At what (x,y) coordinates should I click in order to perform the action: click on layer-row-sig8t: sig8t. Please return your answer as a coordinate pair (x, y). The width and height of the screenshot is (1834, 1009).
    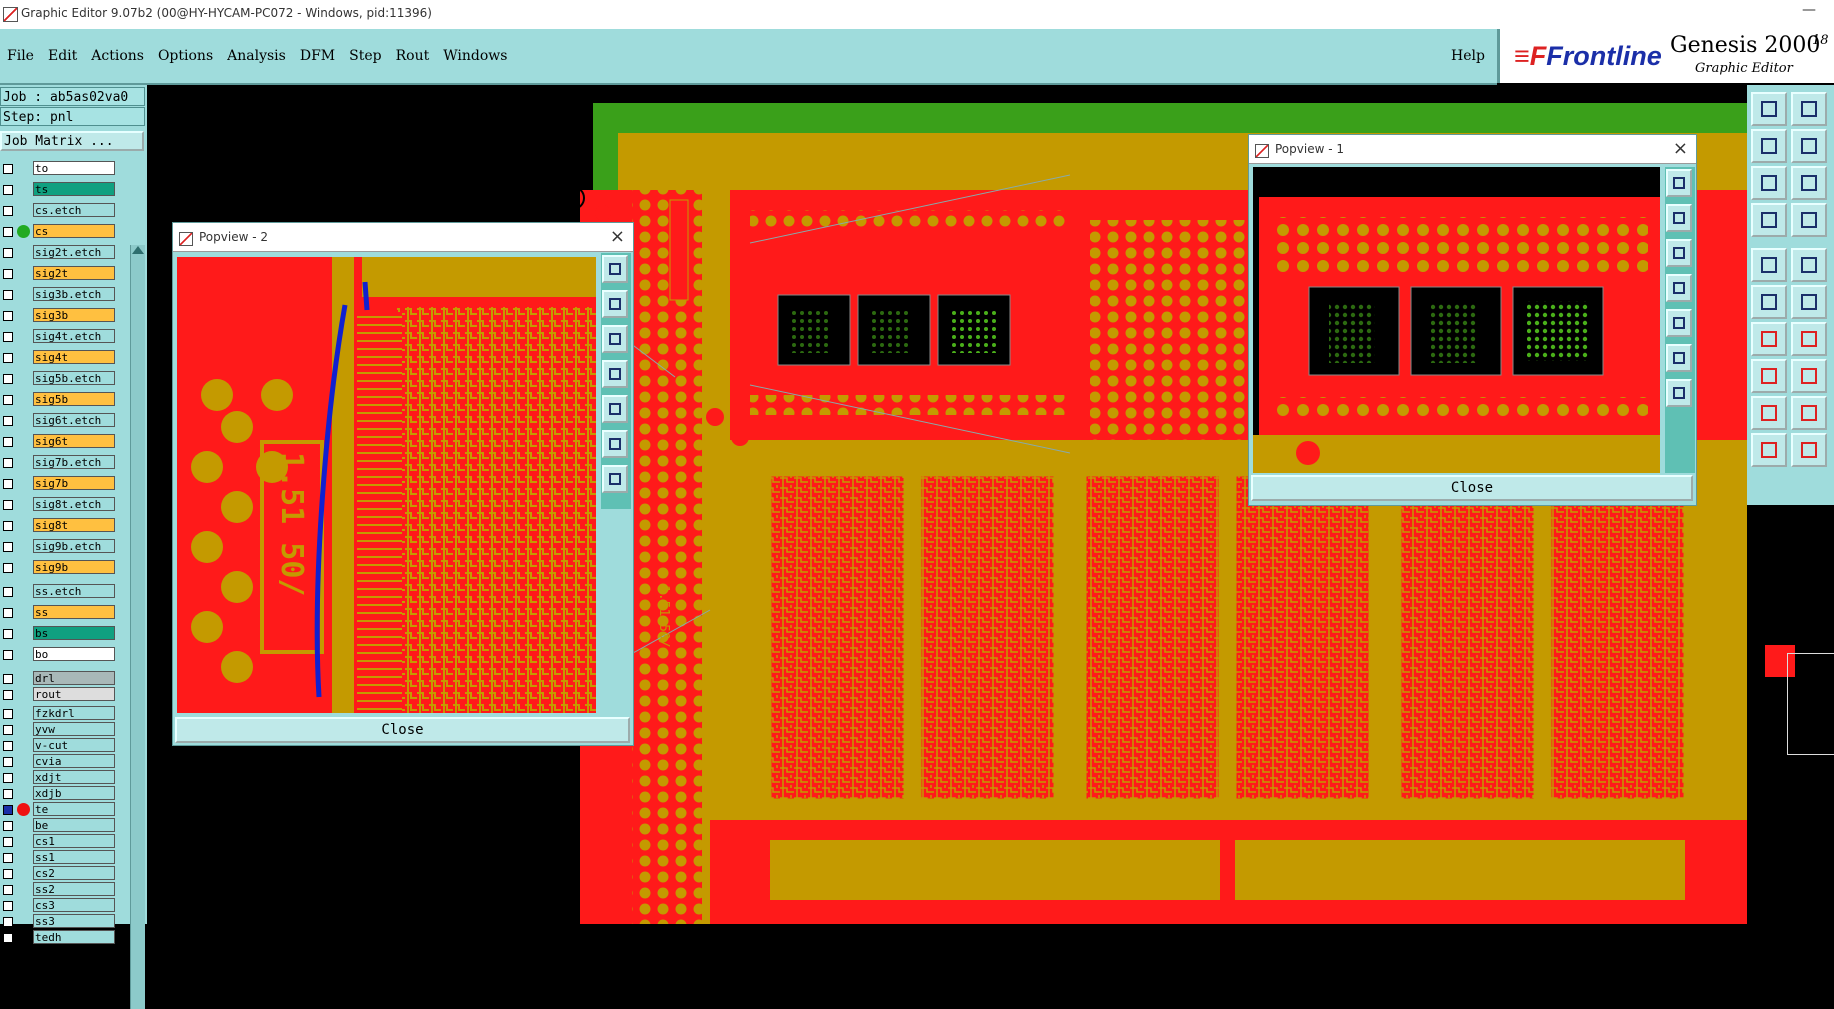
    Looking at the image, I should click on (59, 526).